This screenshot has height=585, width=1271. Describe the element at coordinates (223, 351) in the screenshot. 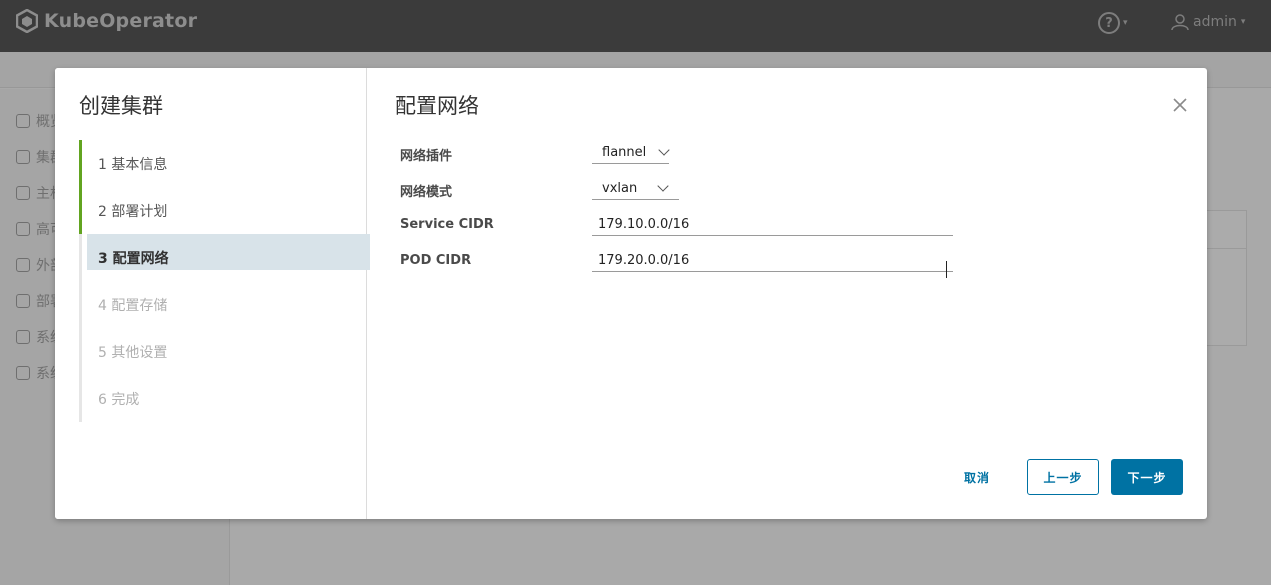

I see `step-other-settings: 5 其他设置` at that location.